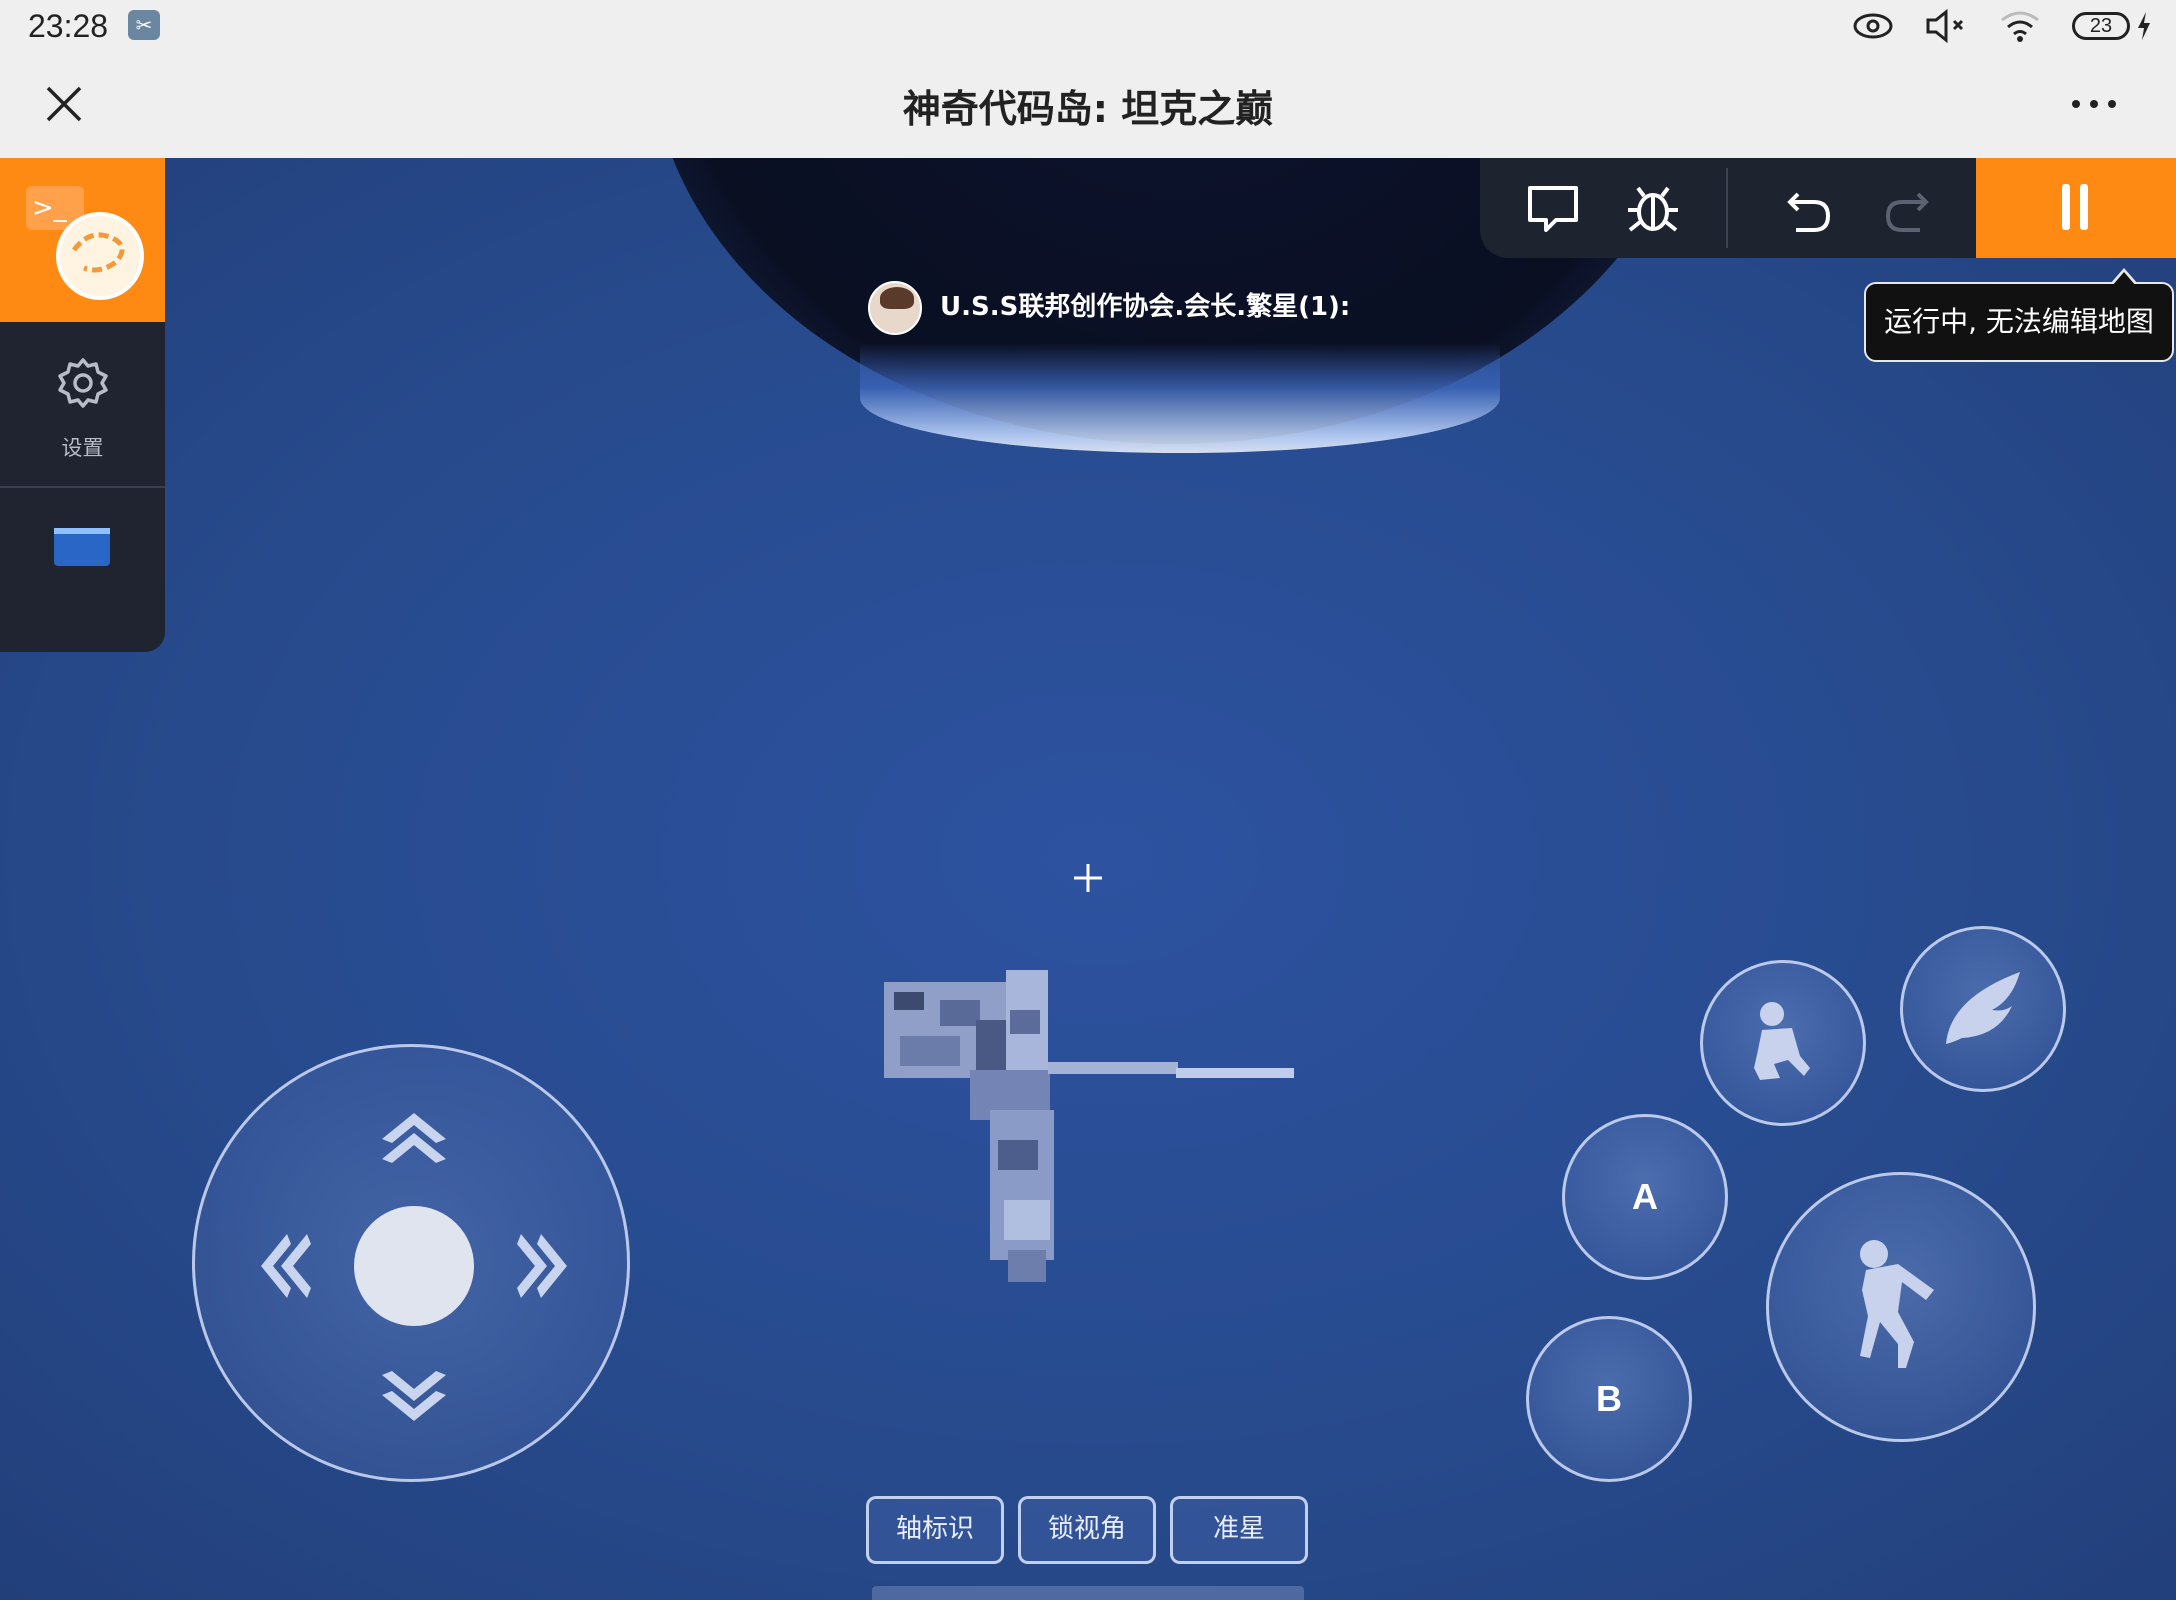  I want to click on more-options-button, so click(2096, 107).